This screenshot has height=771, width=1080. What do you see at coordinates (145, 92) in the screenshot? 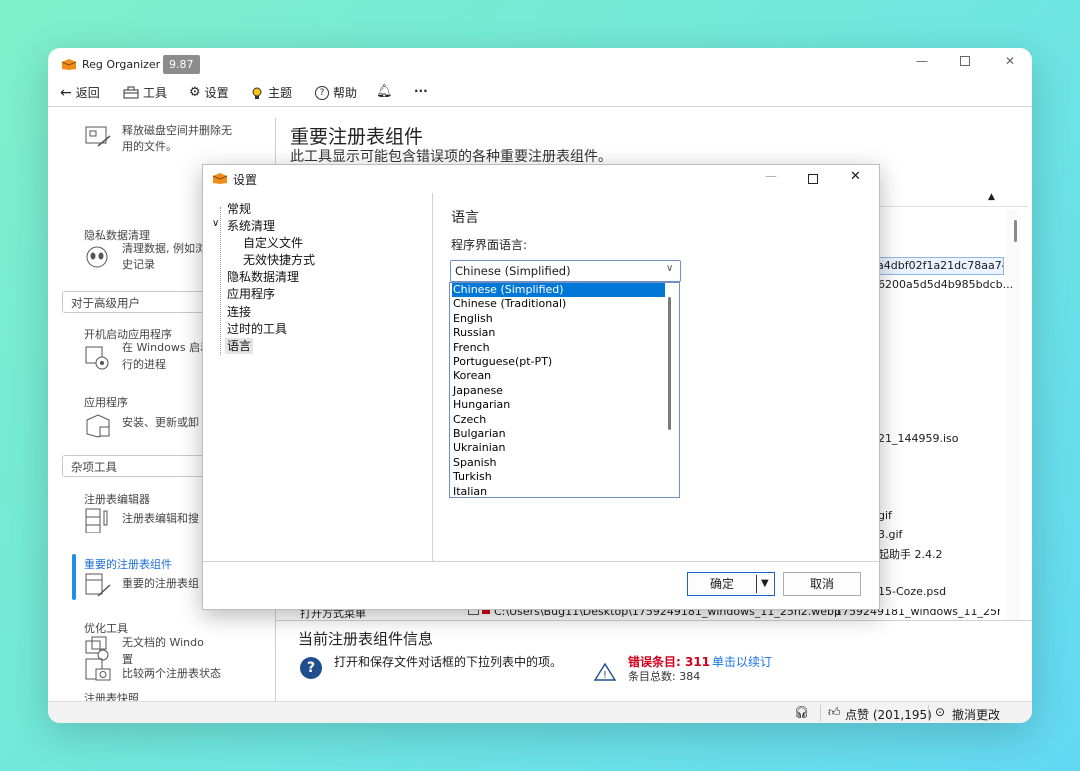
I see `tools-button: 工具` at bounding box center [145, 92].